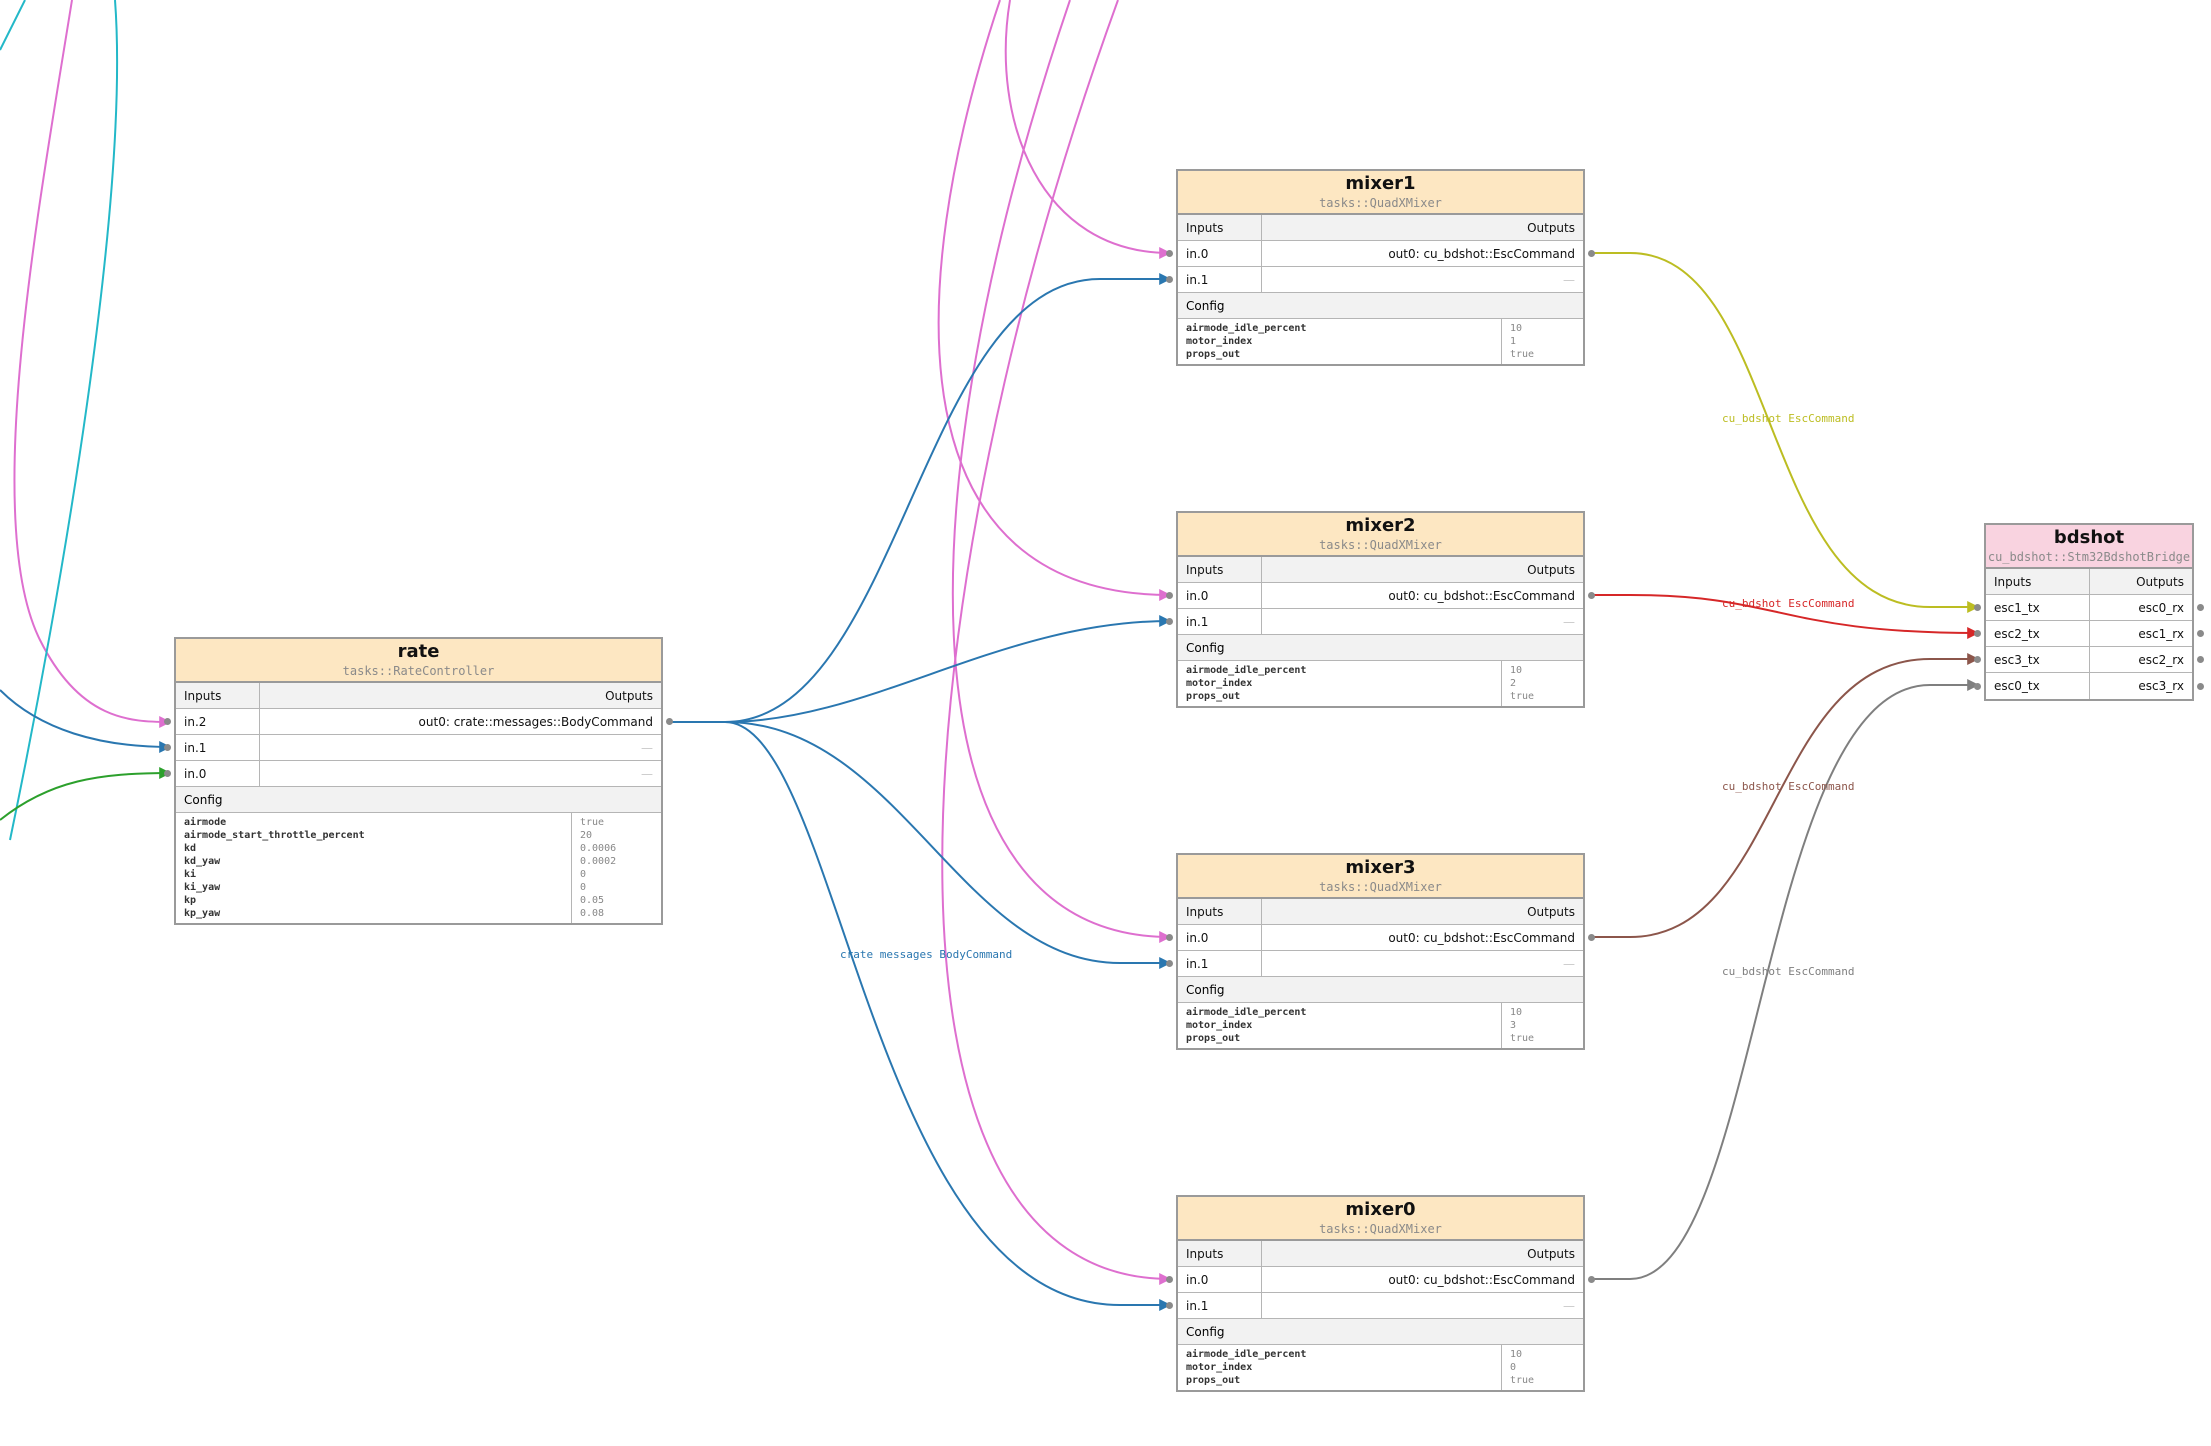 This screenshot has width=2211, height=1446. I want to click on config-key: kd, so click(190, 848).